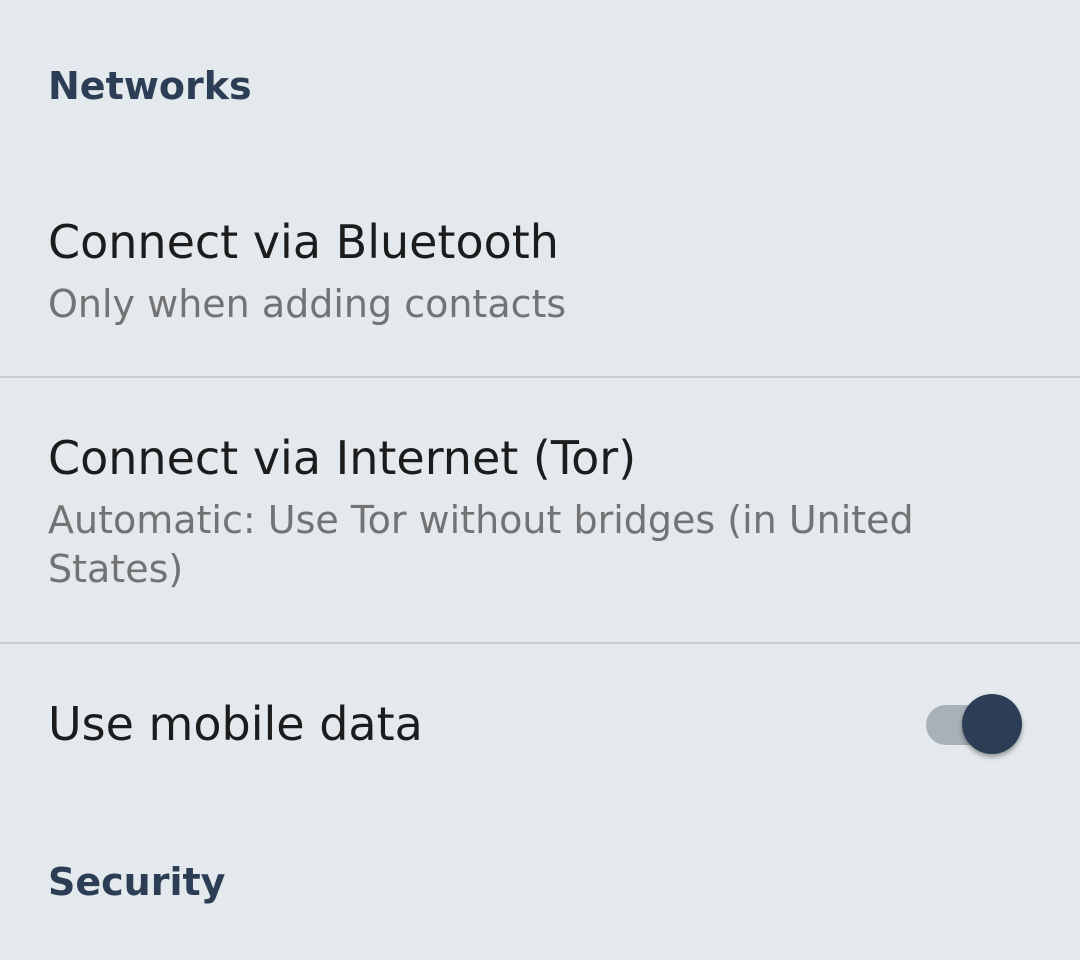 The width and height of the screenshot is (1080, 960). I want to click on connect-via-bluetooth-title: Connect via Bluetooth, so click(303, 242).